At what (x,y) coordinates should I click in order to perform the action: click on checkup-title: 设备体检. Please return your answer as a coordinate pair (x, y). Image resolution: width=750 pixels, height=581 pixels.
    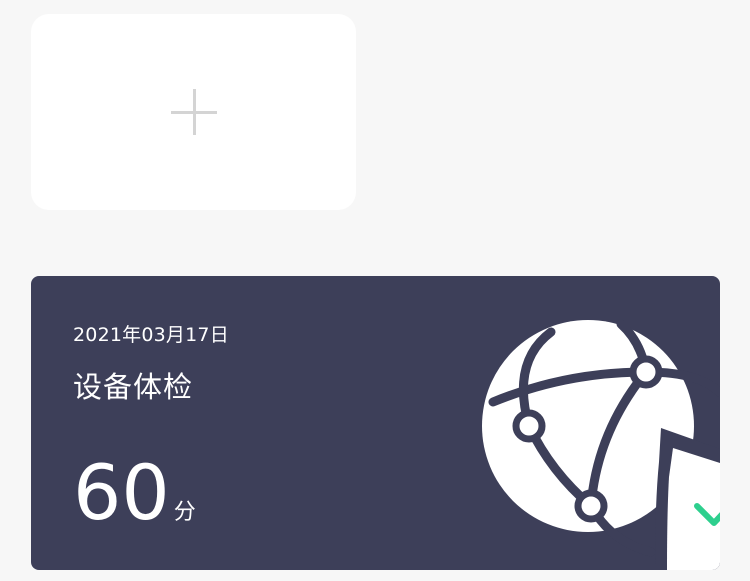
    Looking at the image, I should click on (133, 387).